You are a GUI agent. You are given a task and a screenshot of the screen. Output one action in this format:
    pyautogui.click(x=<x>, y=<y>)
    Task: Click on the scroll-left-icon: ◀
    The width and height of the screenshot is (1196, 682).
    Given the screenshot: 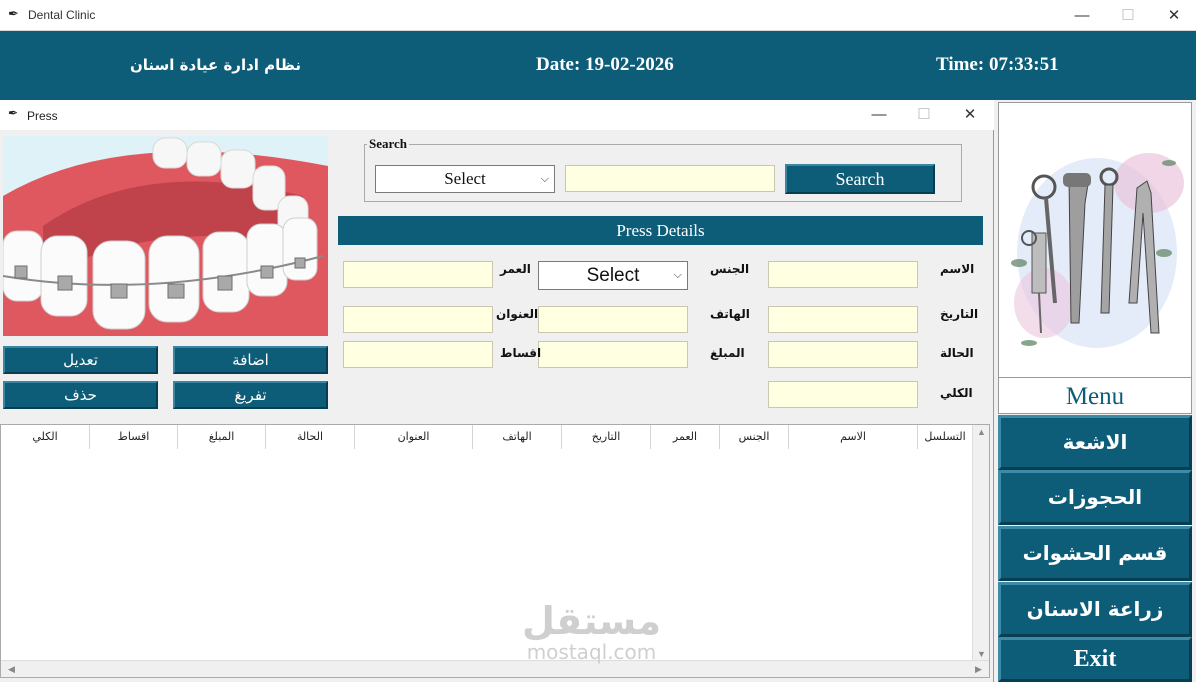 What is the action you would take?
    pyautogui.click(x=11, y=669)
    